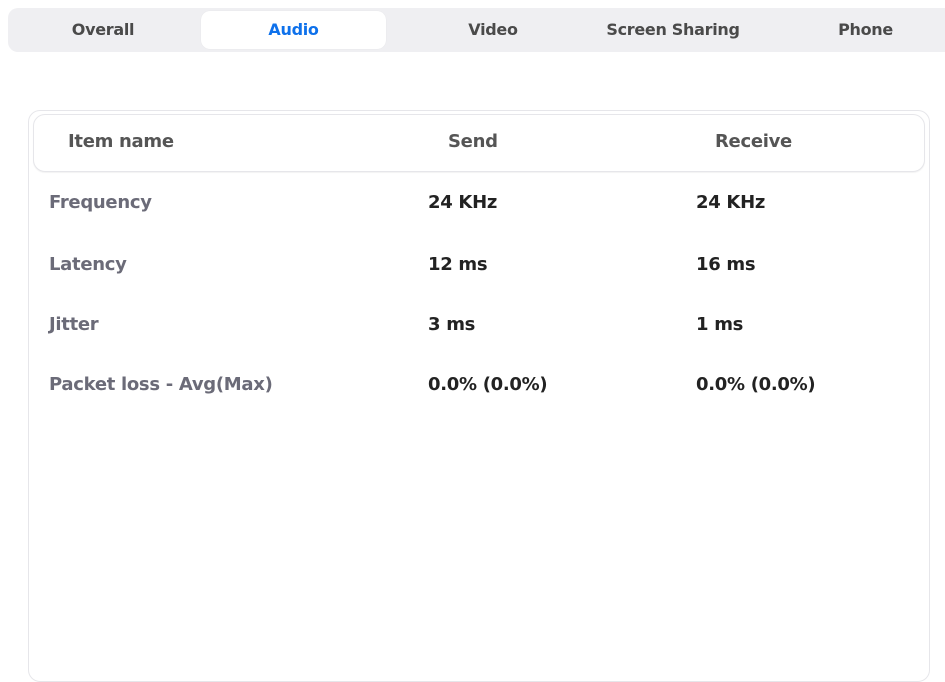 Image resolution: width=945 pixels, height=682 pixels. What do you see at coordinates (121, 141) in the screenshot?
I see `header-item-name: Item name` at bounding box center [121, 141].